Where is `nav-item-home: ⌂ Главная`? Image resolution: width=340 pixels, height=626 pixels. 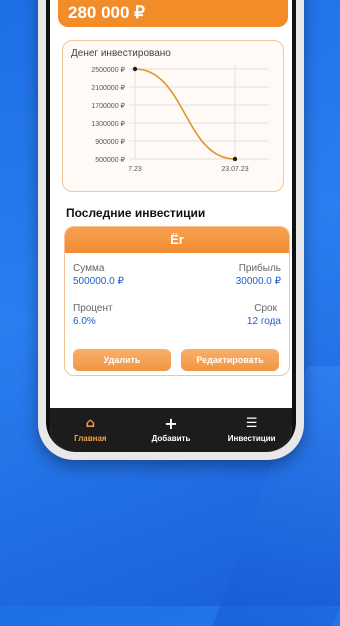
nav-item-home: ⌂ Главная is located at coordinates (90, 430).